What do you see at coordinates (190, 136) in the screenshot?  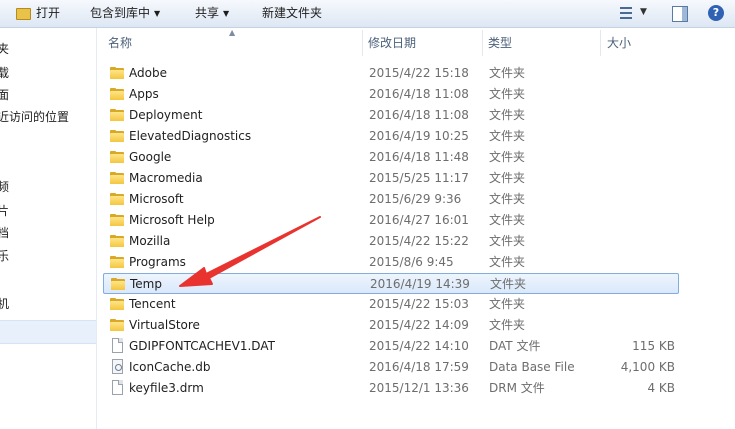 I see `file-name: ElevatedDiagnostics` at bounding box center [190, 136].